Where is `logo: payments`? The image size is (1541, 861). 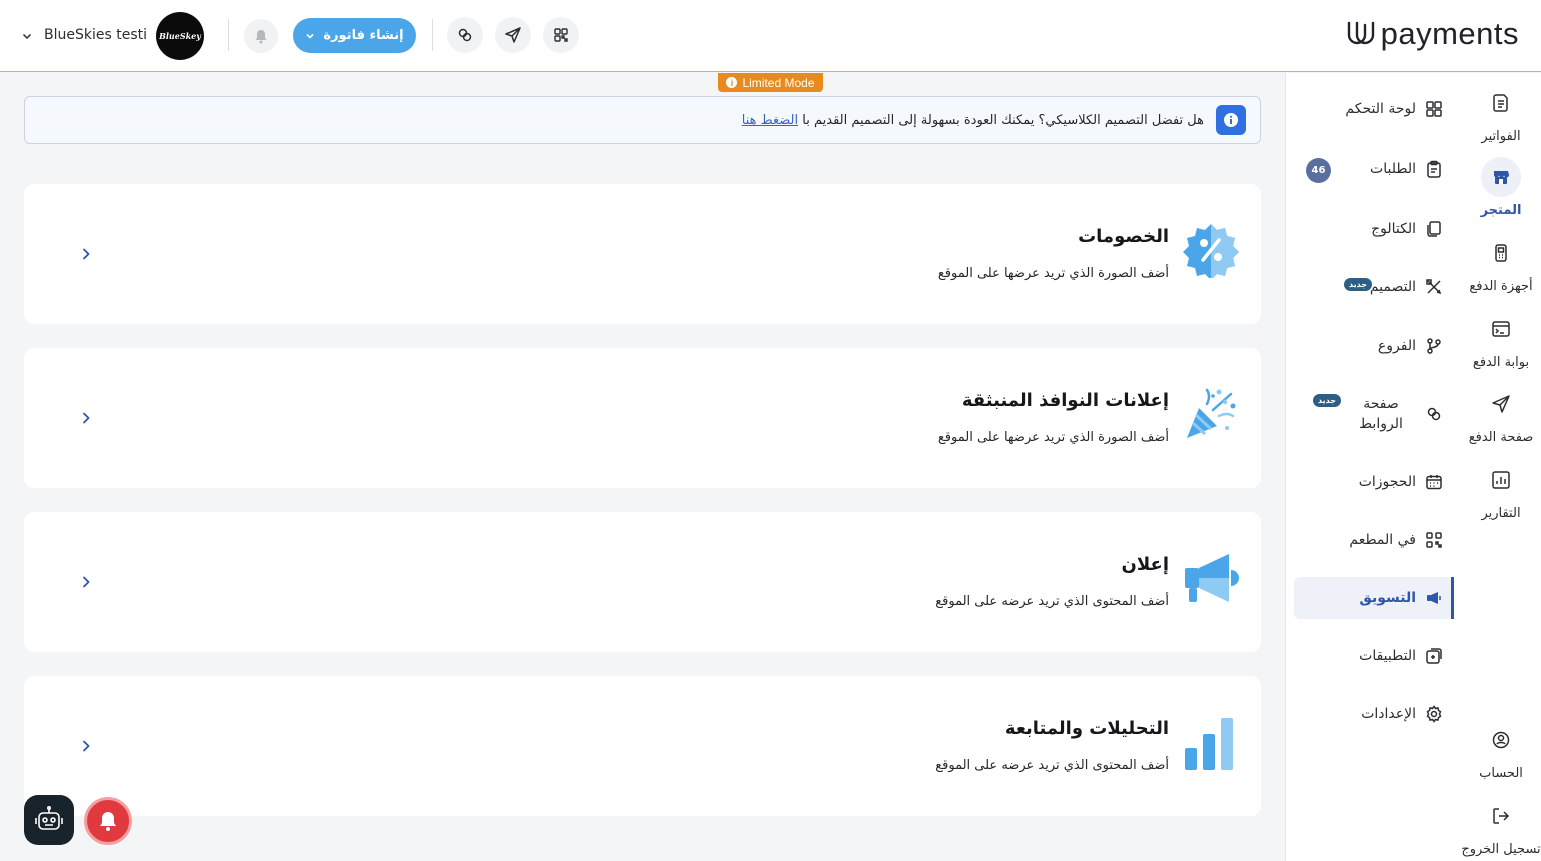
logo: payments is located at coordinates (1432, 34).